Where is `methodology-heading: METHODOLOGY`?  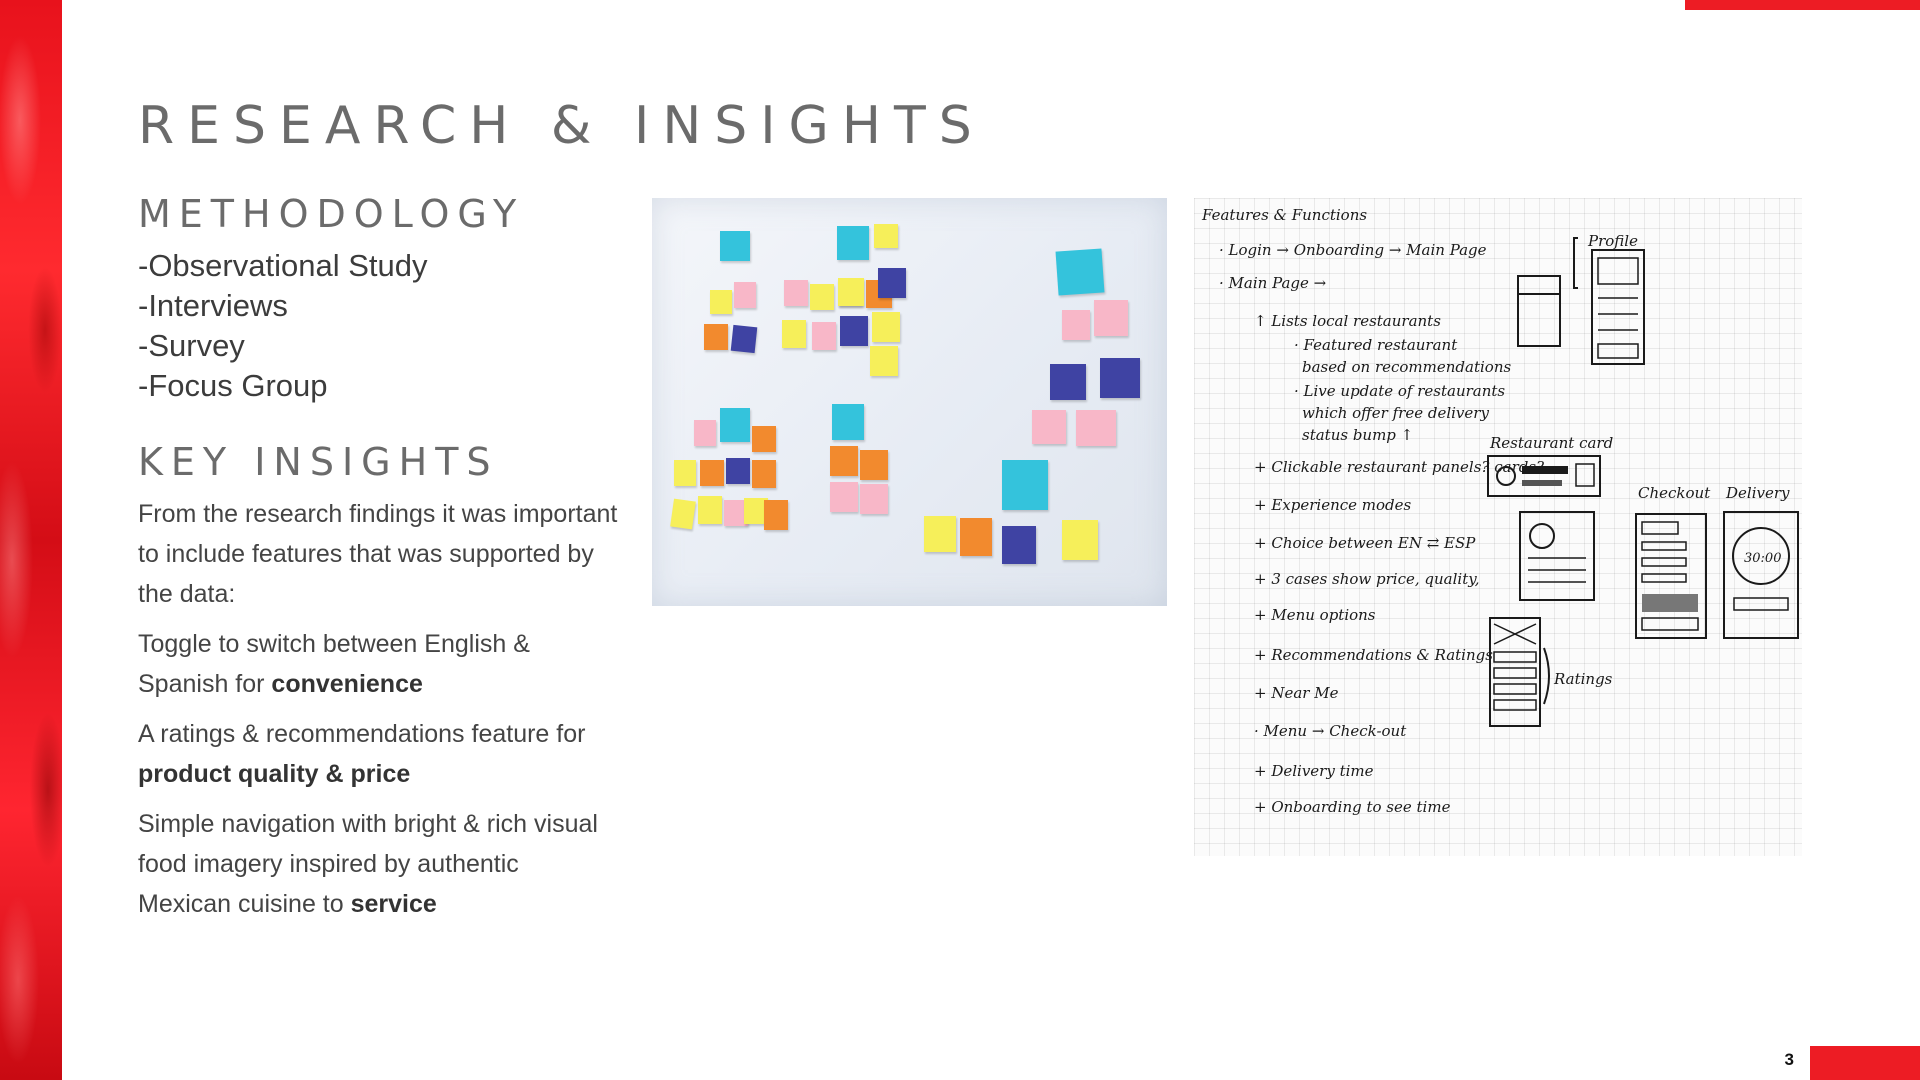 methodology-heading: METHODOLOGY is located at coordinates (331, 214).